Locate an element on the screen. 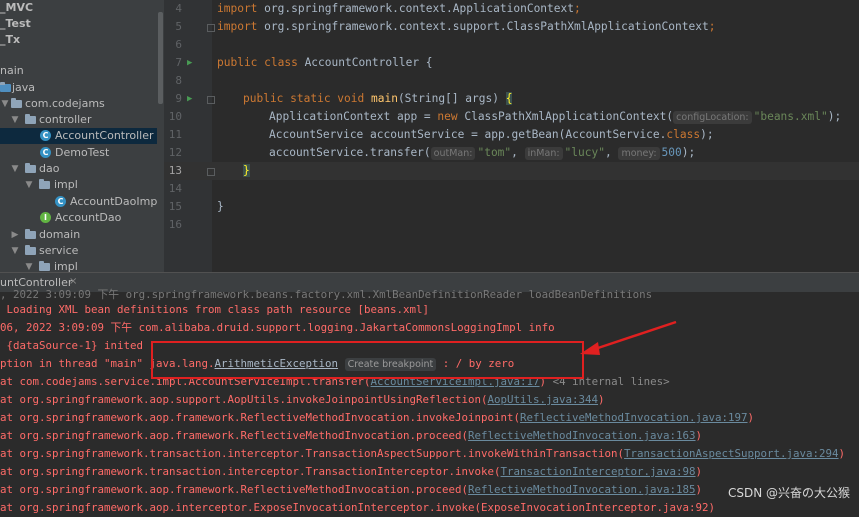 The width and height of the screenshot is (859, 517). annotation-arrow is located at coordinates (628, 337).